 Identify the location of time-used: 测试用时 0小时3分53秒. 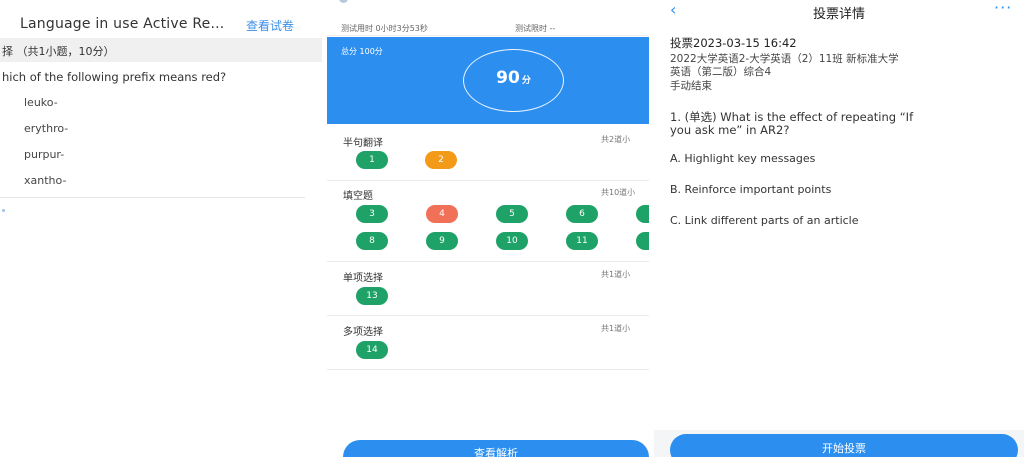
(384, 28).